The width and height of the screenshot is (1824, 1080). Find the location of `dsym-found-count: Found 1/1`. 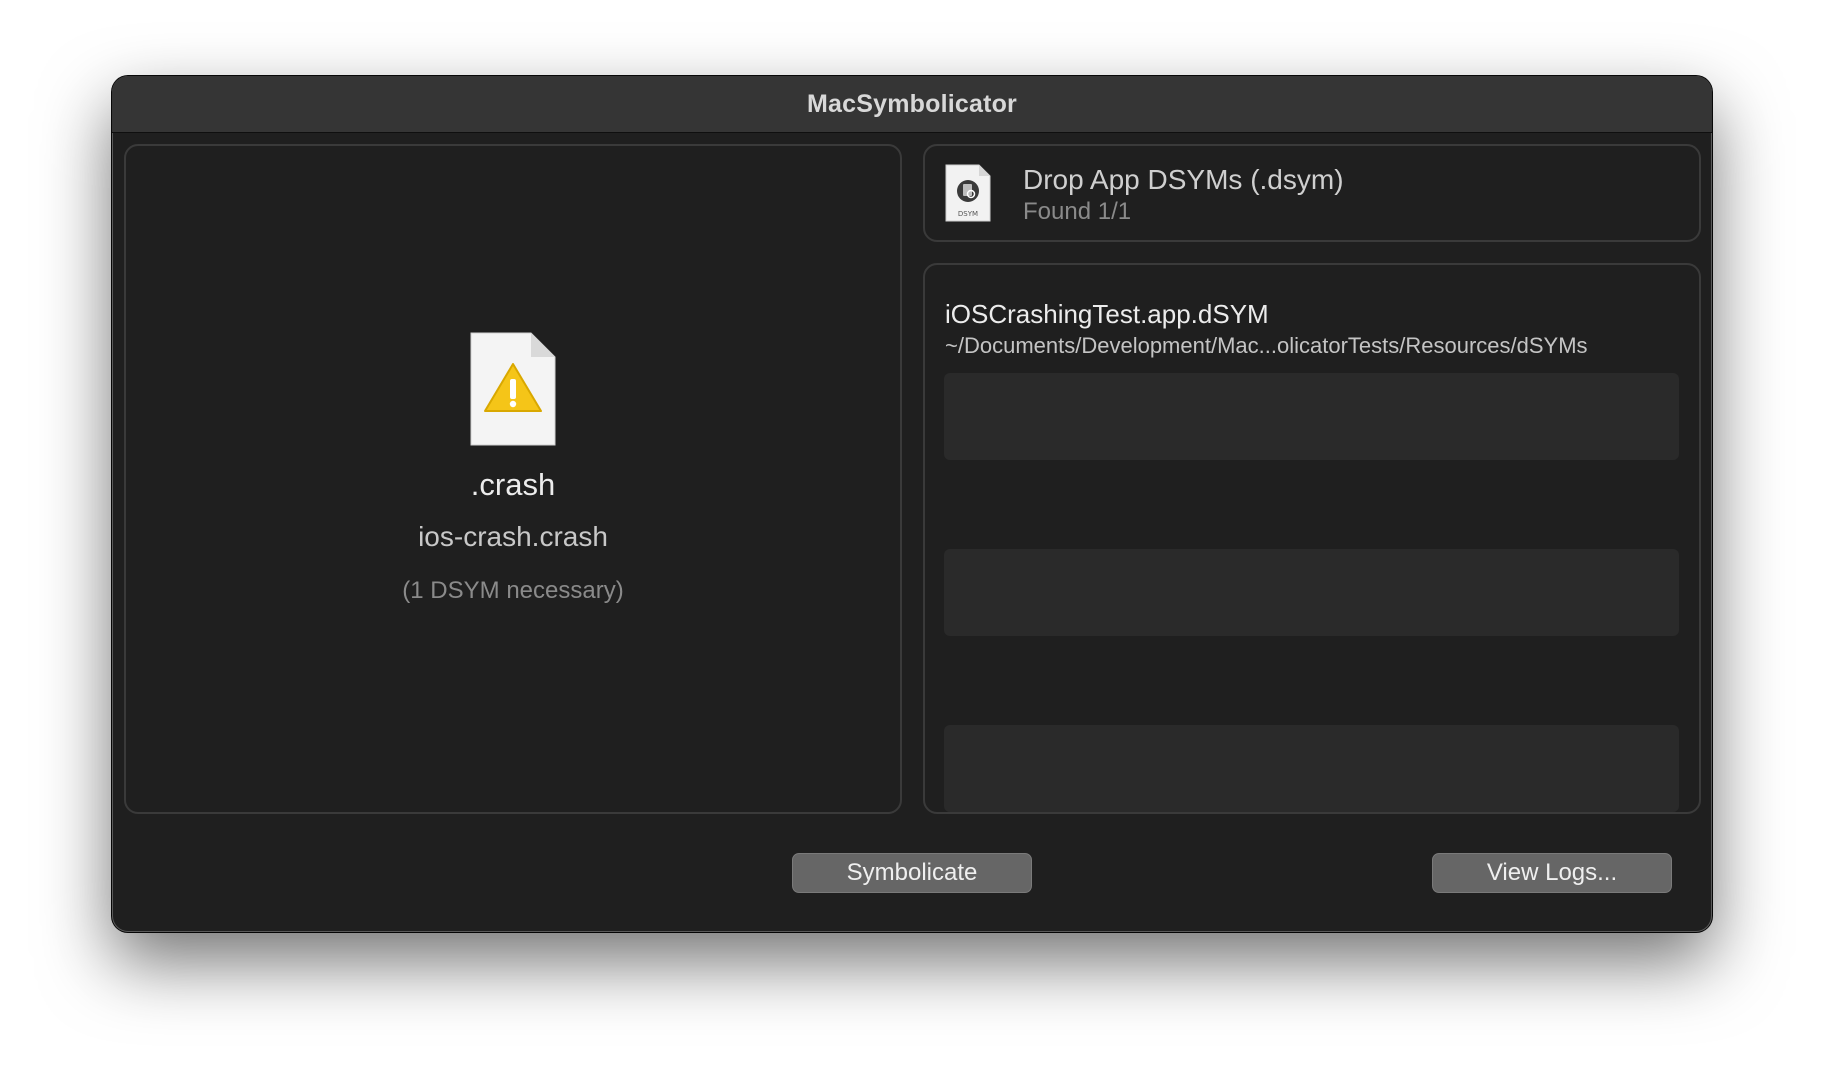

dsym-found-count: Found 1/1 is located at coordinates (1077, 211).